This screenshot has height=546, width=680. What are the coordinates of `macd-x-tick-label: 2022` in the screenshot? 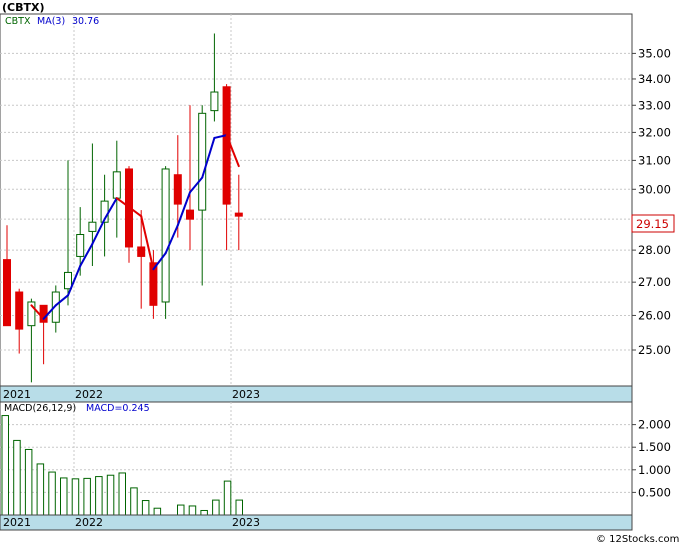 It's located at (89, 522).